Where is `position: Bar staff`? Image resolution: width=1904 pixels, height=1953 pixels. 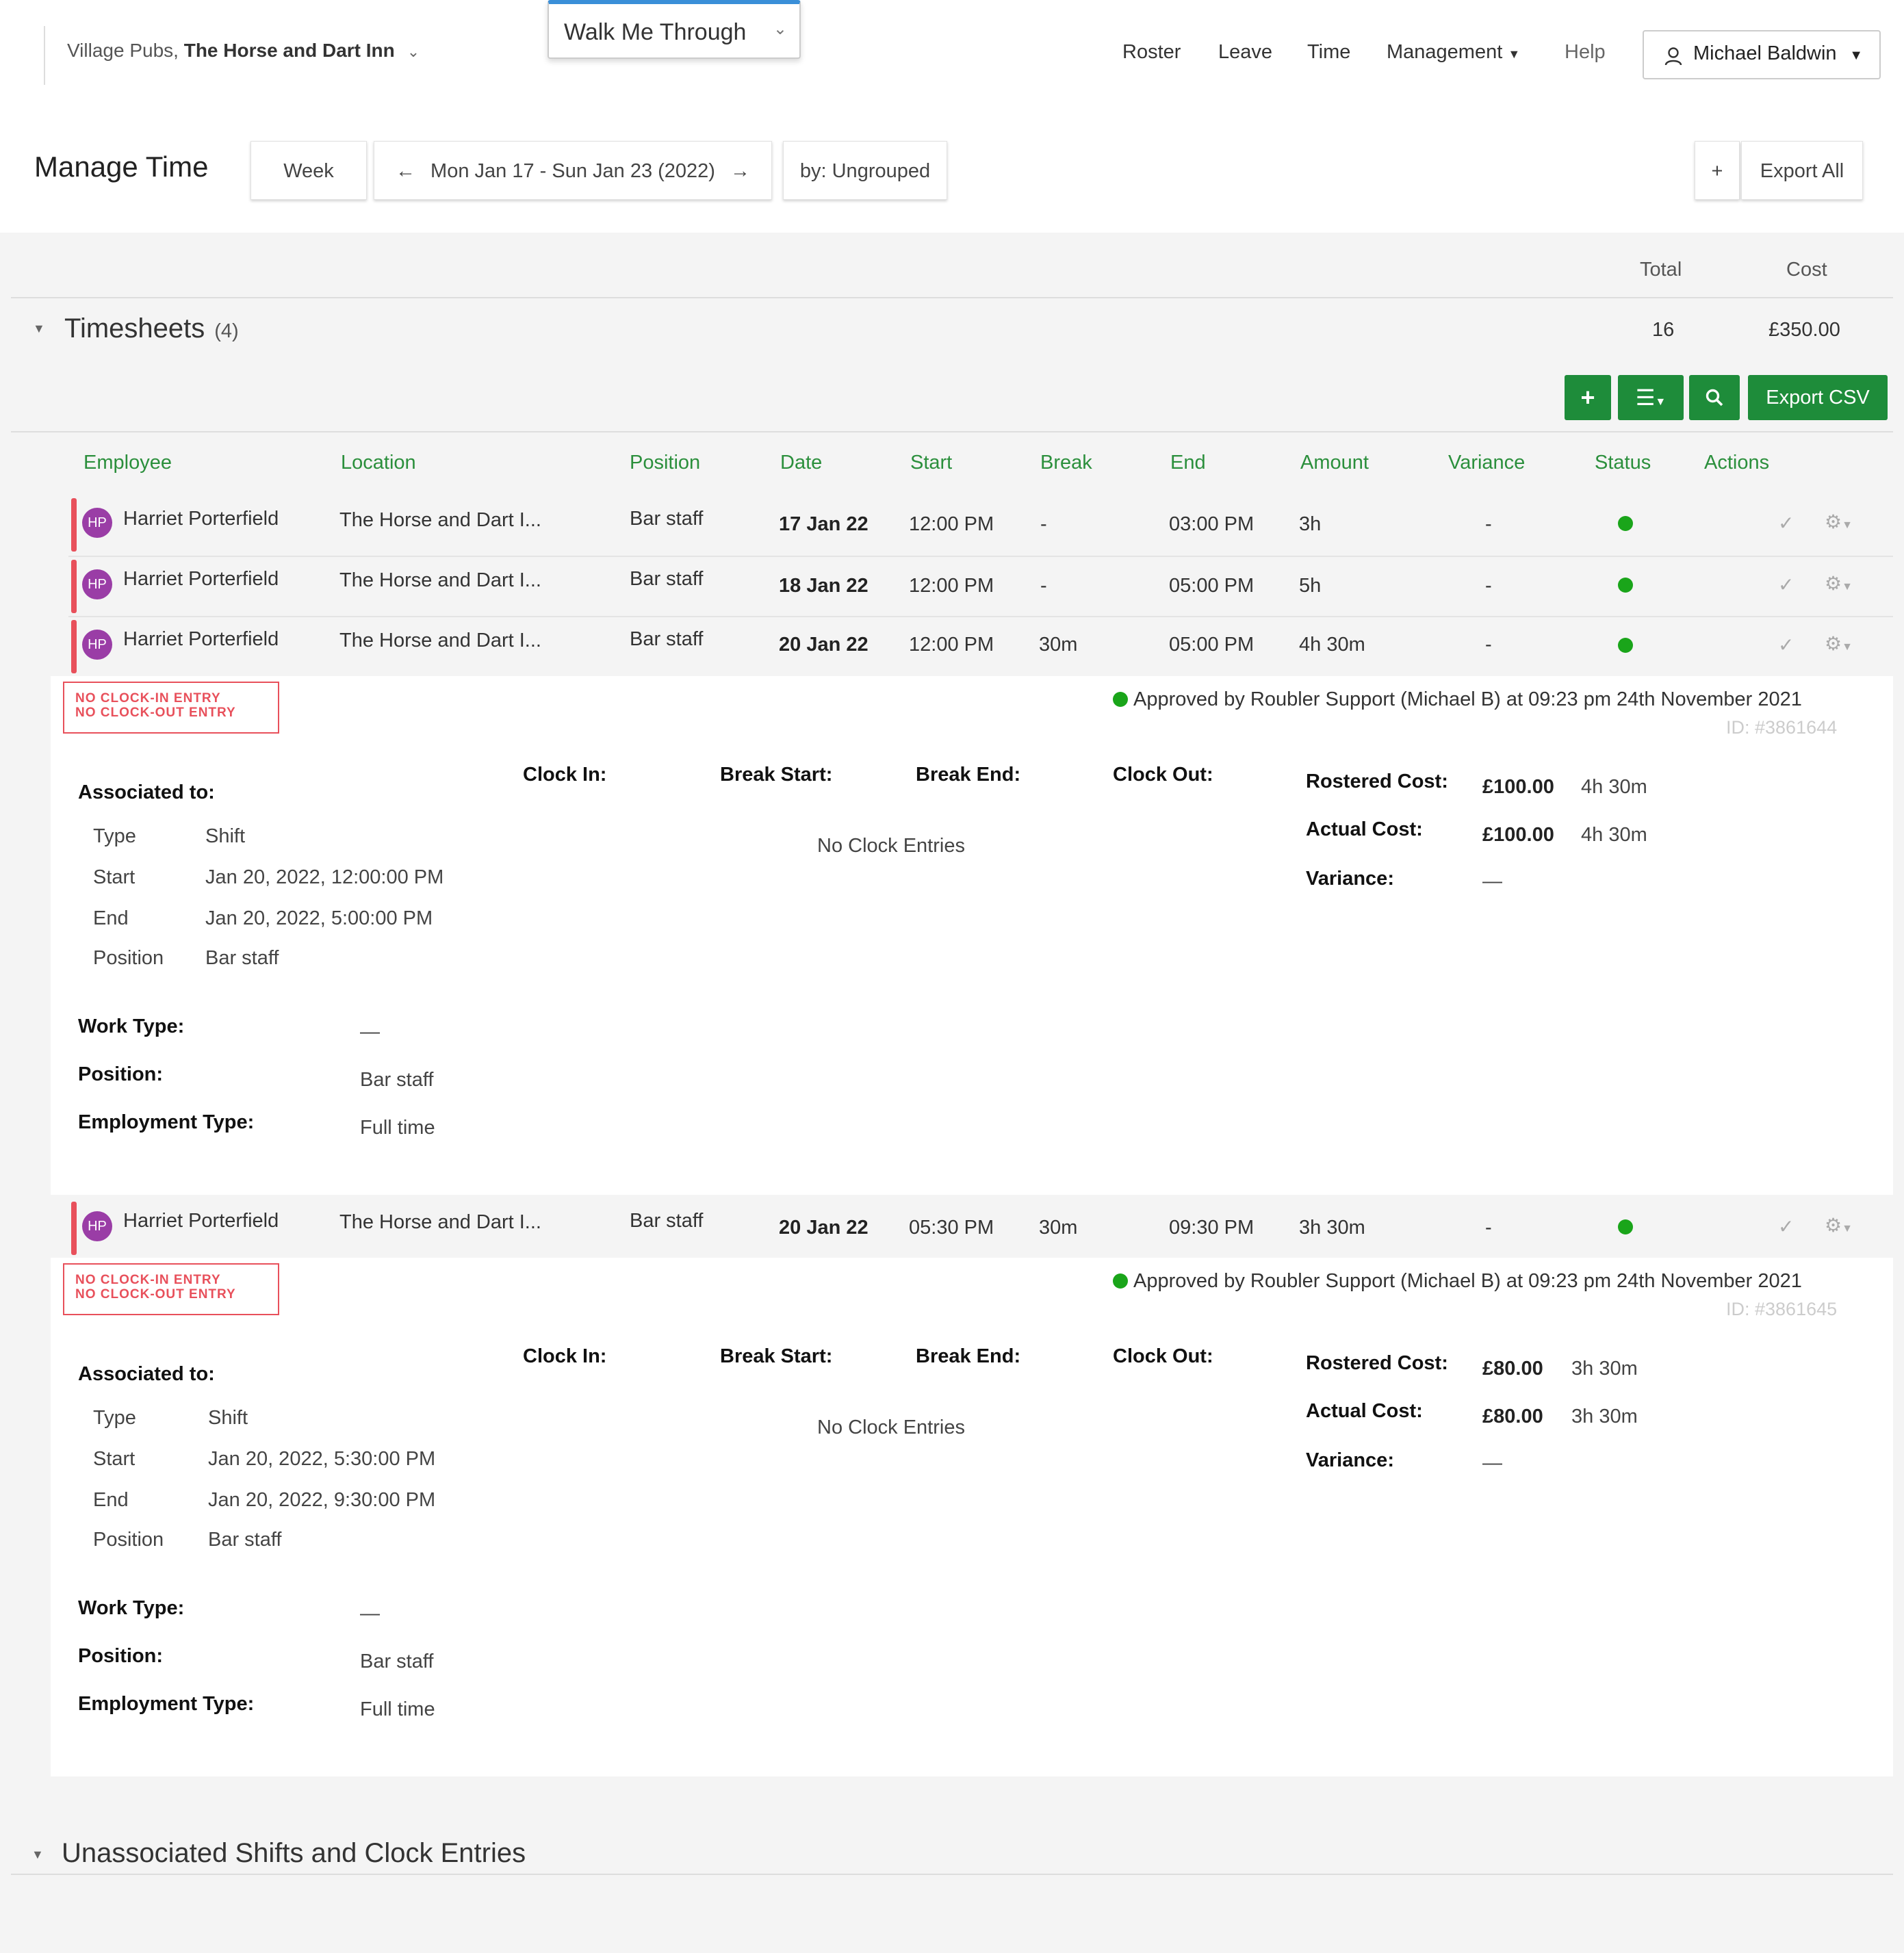
position: Bar staff is located at coordinates (667, 519).